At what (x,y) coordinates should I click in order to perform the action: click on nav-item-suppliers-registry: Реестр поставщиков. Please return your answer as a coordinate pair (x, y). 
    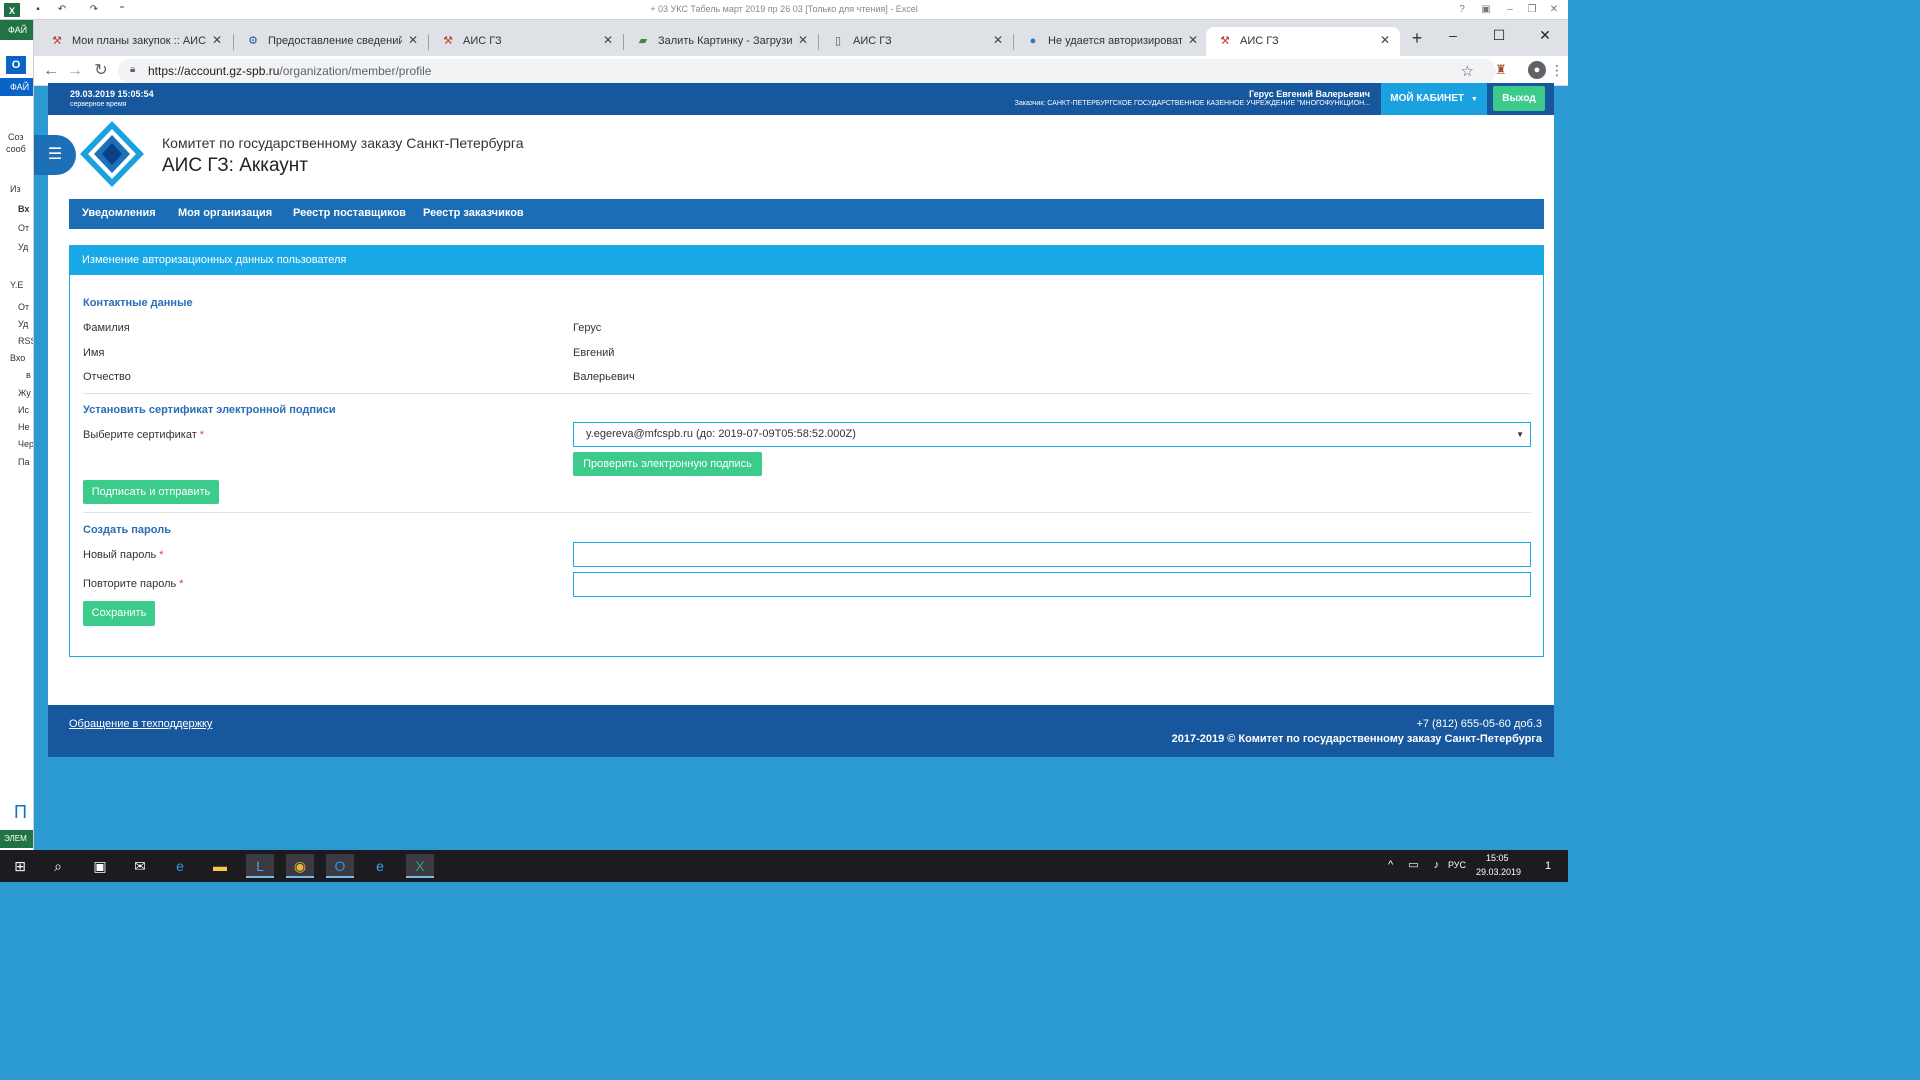
    Looking at the image, I should click on (349, 213).